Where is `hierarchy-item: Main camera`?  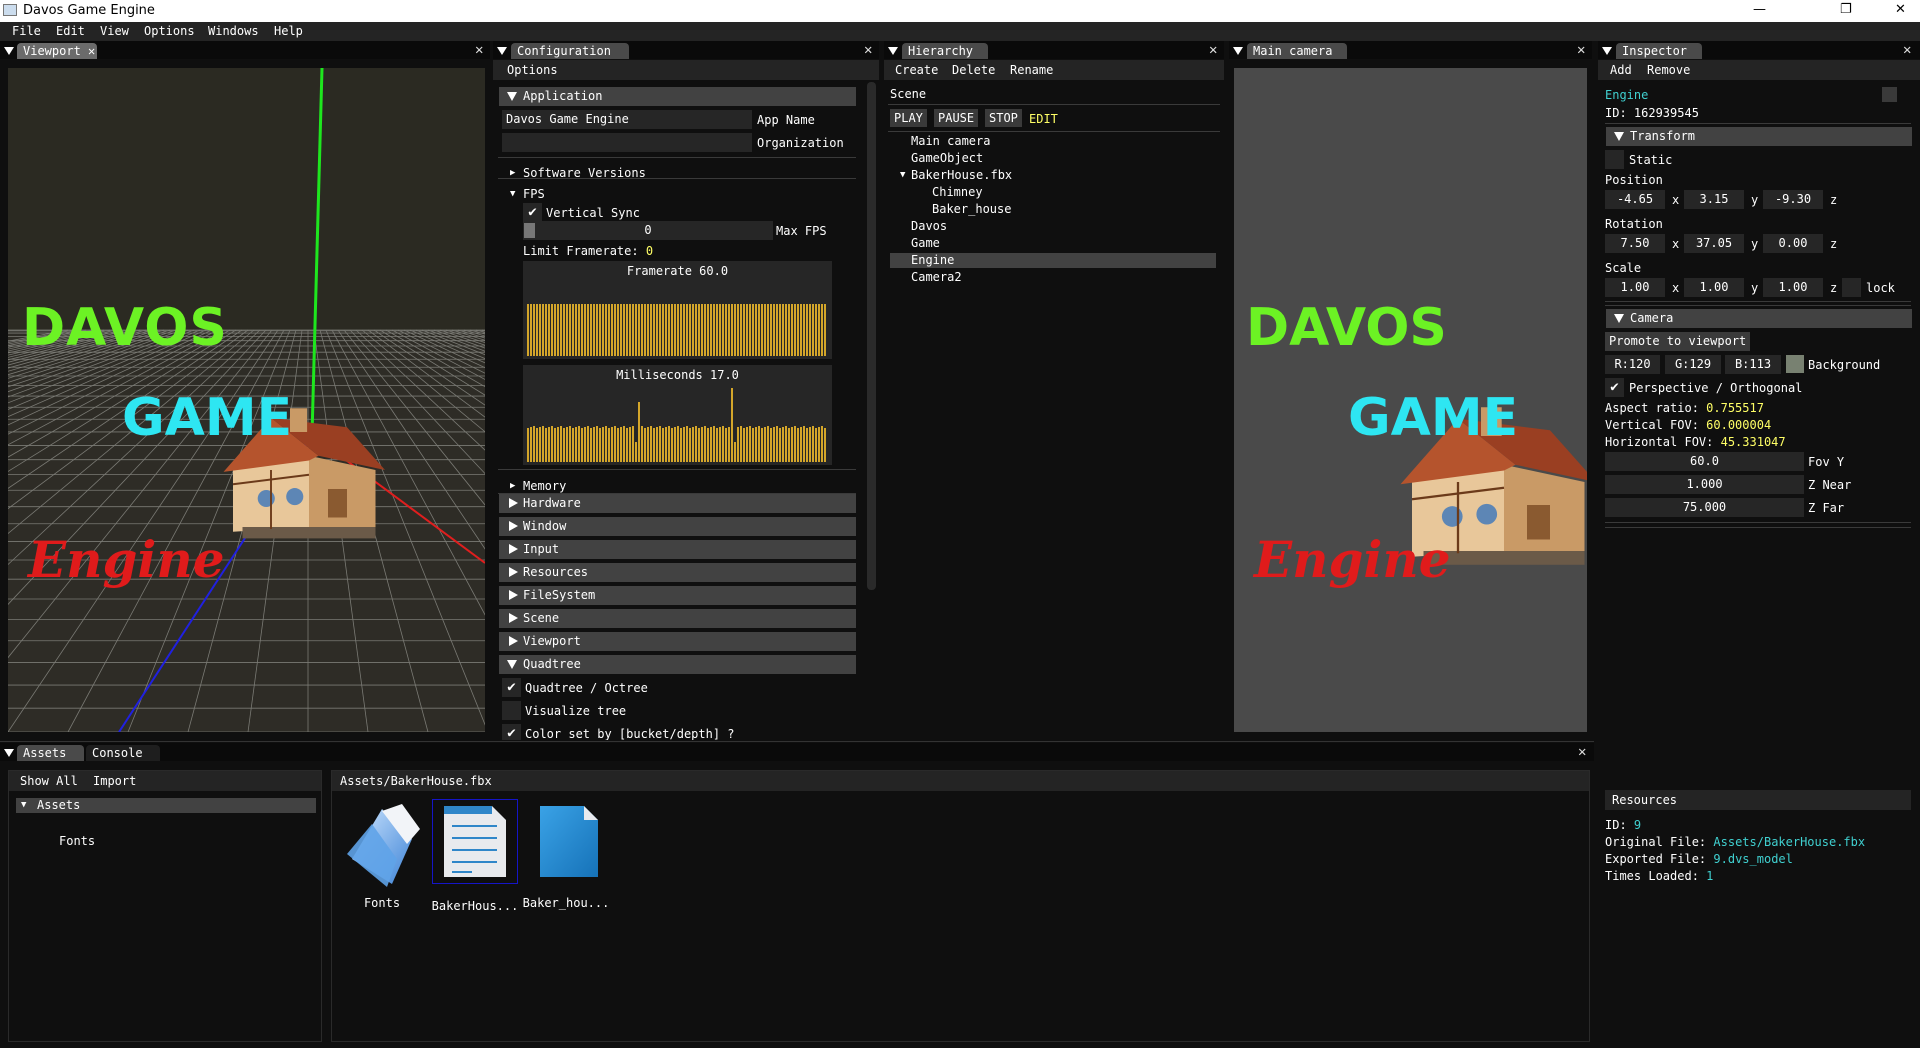
hierarchy-item: Main camera is located at coordinates (1053, 141).